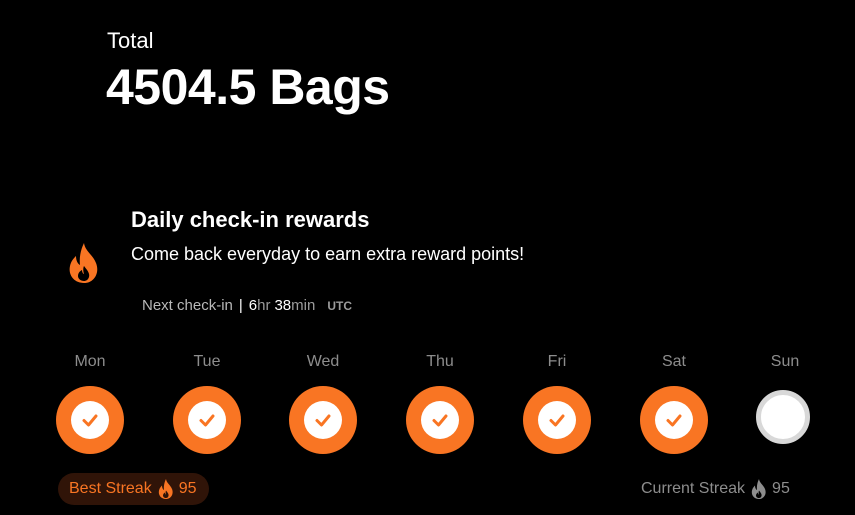 This screenshot has height=515, width=855. Describe the element at coordinates (247, 306) in the screenshot. I see `next-checkin-timer: Next check-in | 6 hr 38 min UTC` at that location.